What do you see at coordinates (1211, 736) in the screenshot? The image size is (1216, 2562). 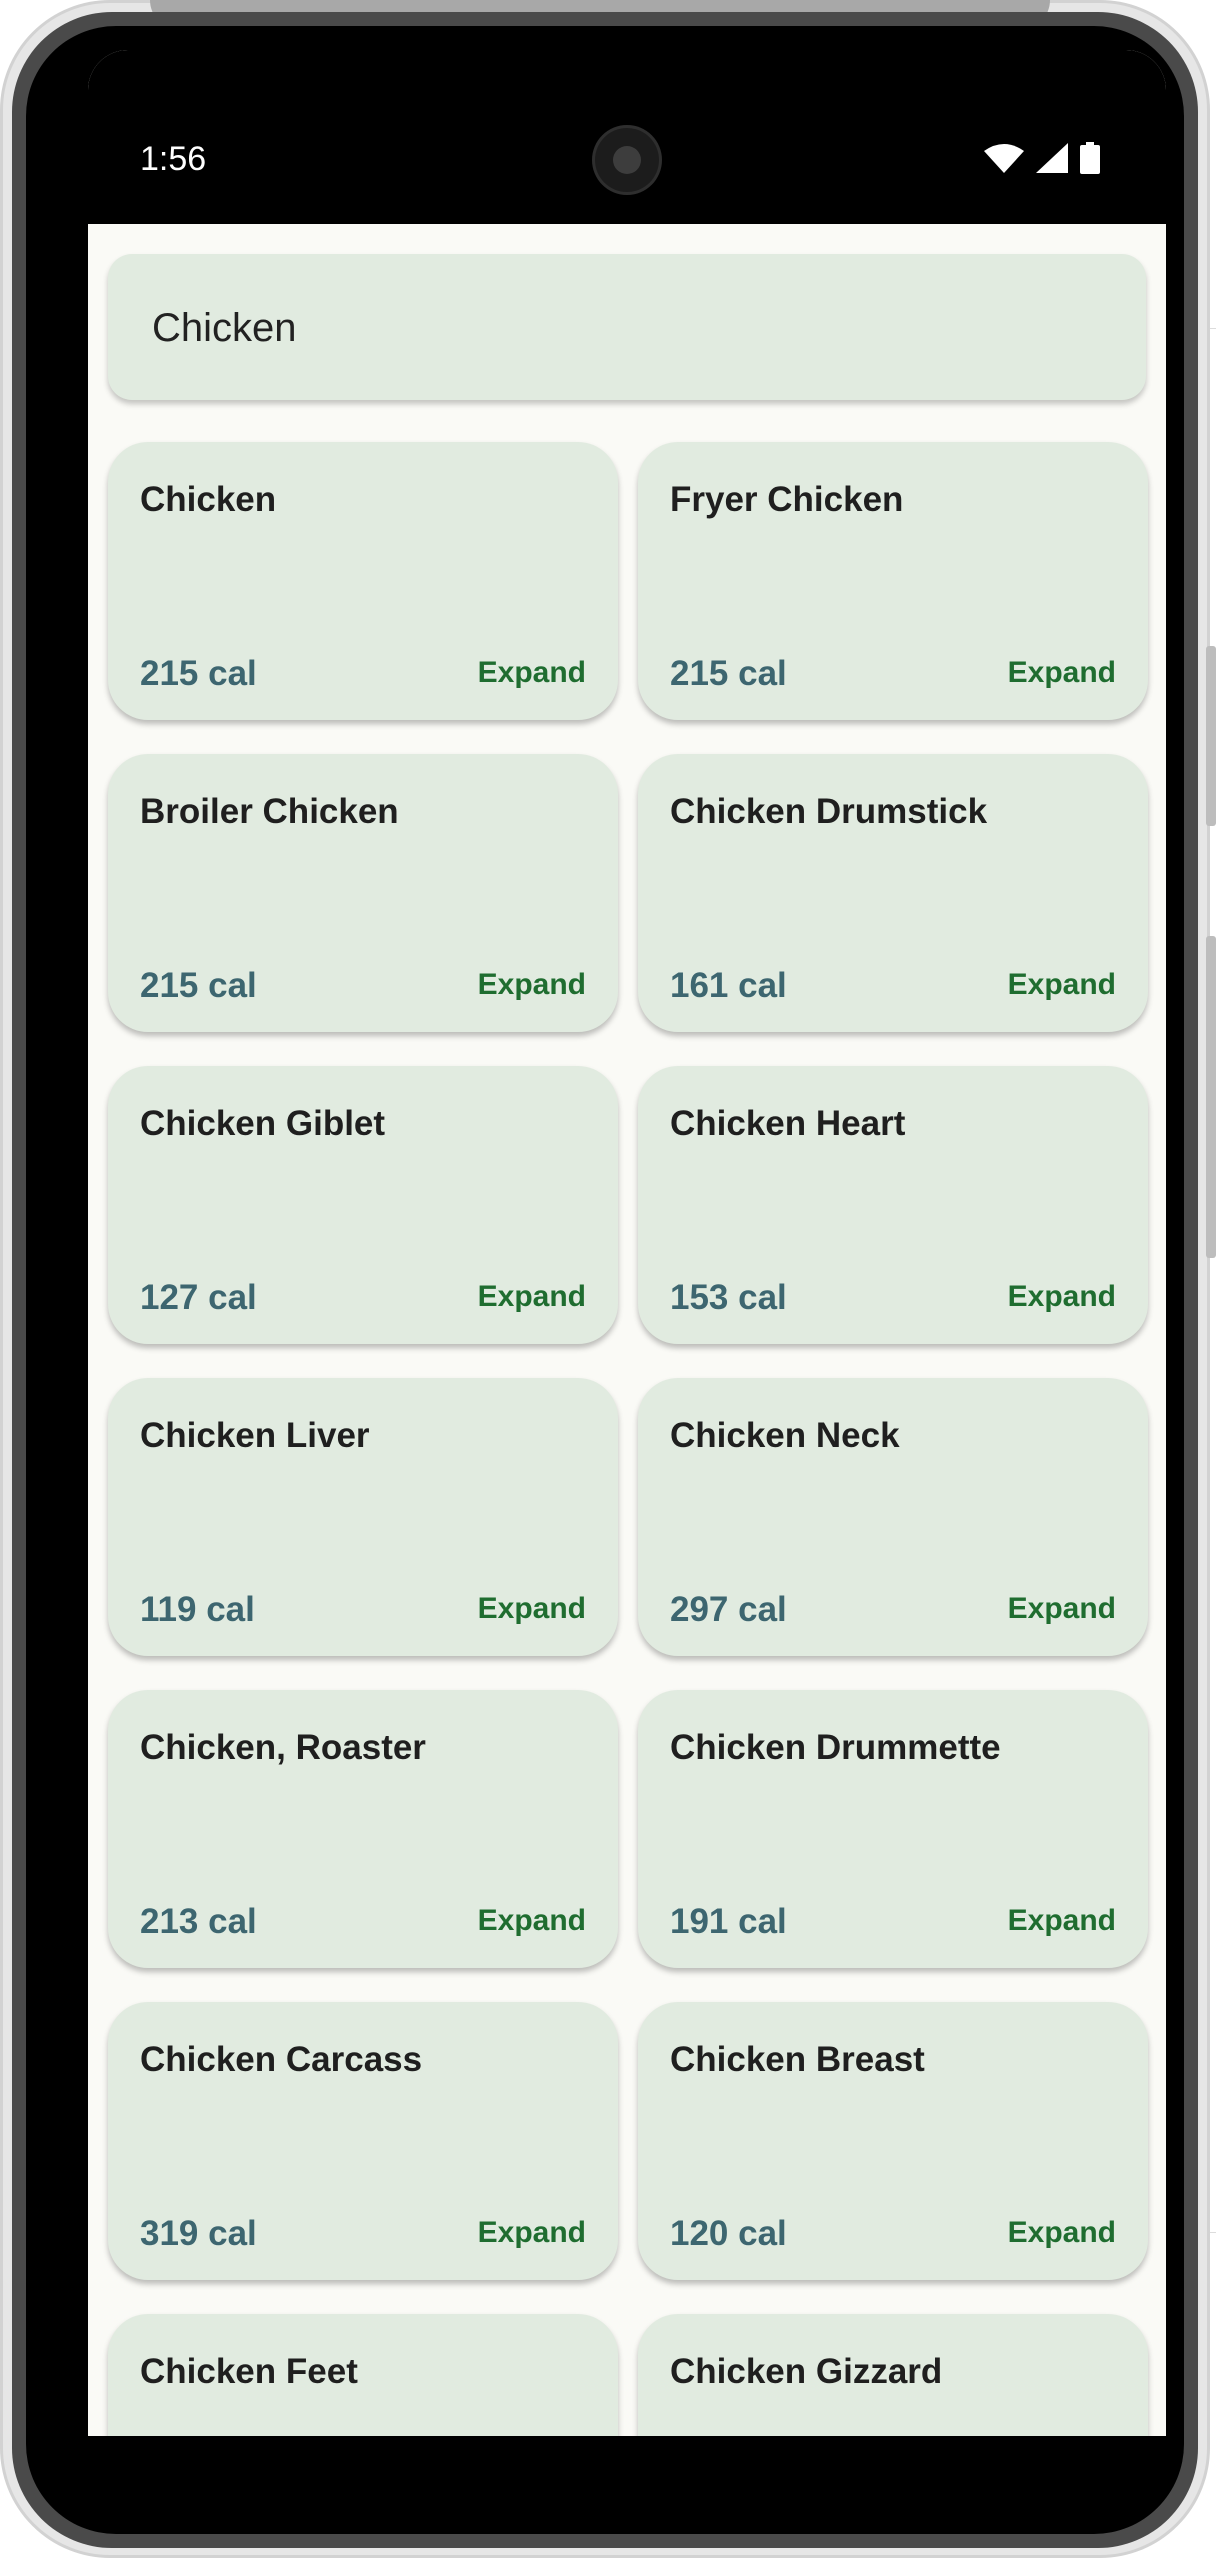 I see `volume-button` at bounding box center [1211, 736].